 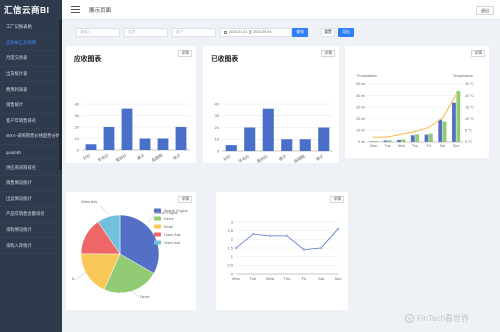 What do you see at coordinates (360, 107) in the screenshot?
I see `y-tick-label-left: 30 ml` at bounding box center [360, 107].